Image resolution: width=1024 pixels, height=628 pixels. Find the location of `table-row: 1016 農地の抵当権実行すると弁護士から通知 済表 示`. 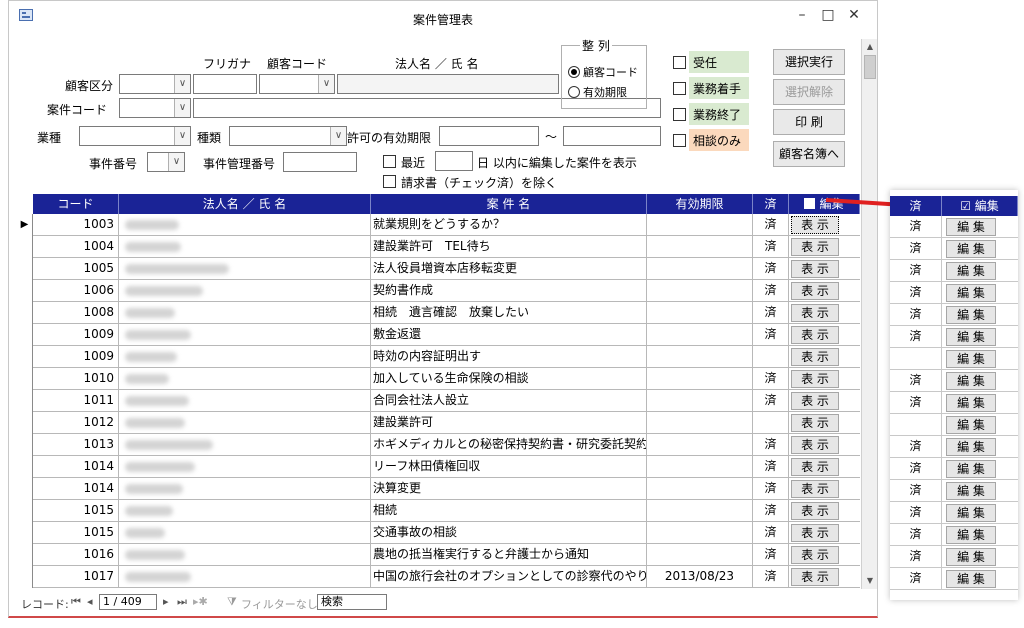

table-row: 1016 農地の抵当権実行すると弁護士から通知 済表 示 is located at coordinates (438, 555).